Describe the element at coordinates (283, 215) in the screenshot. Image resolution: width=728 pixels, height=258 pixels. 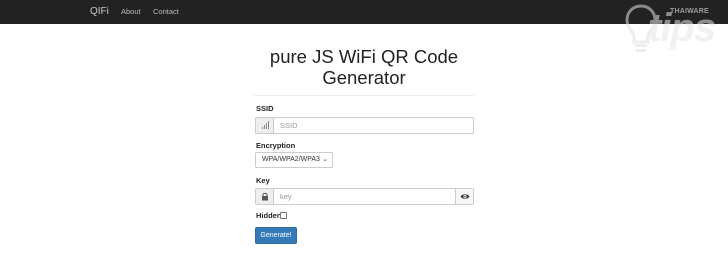
I see `hidden-checkbox` at that location.